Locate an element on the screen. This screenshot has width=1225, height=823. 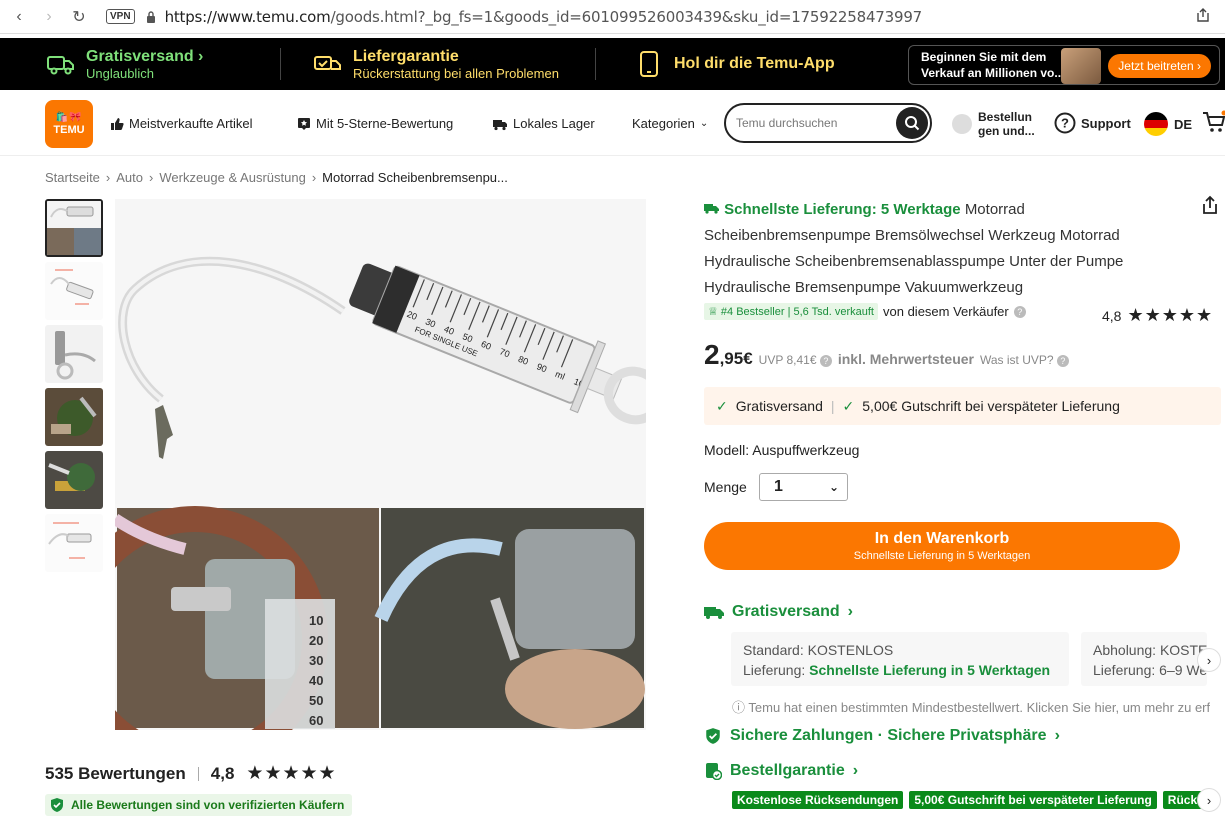
breadcrumb-auto: Auto is located at coordinates (129, 177).